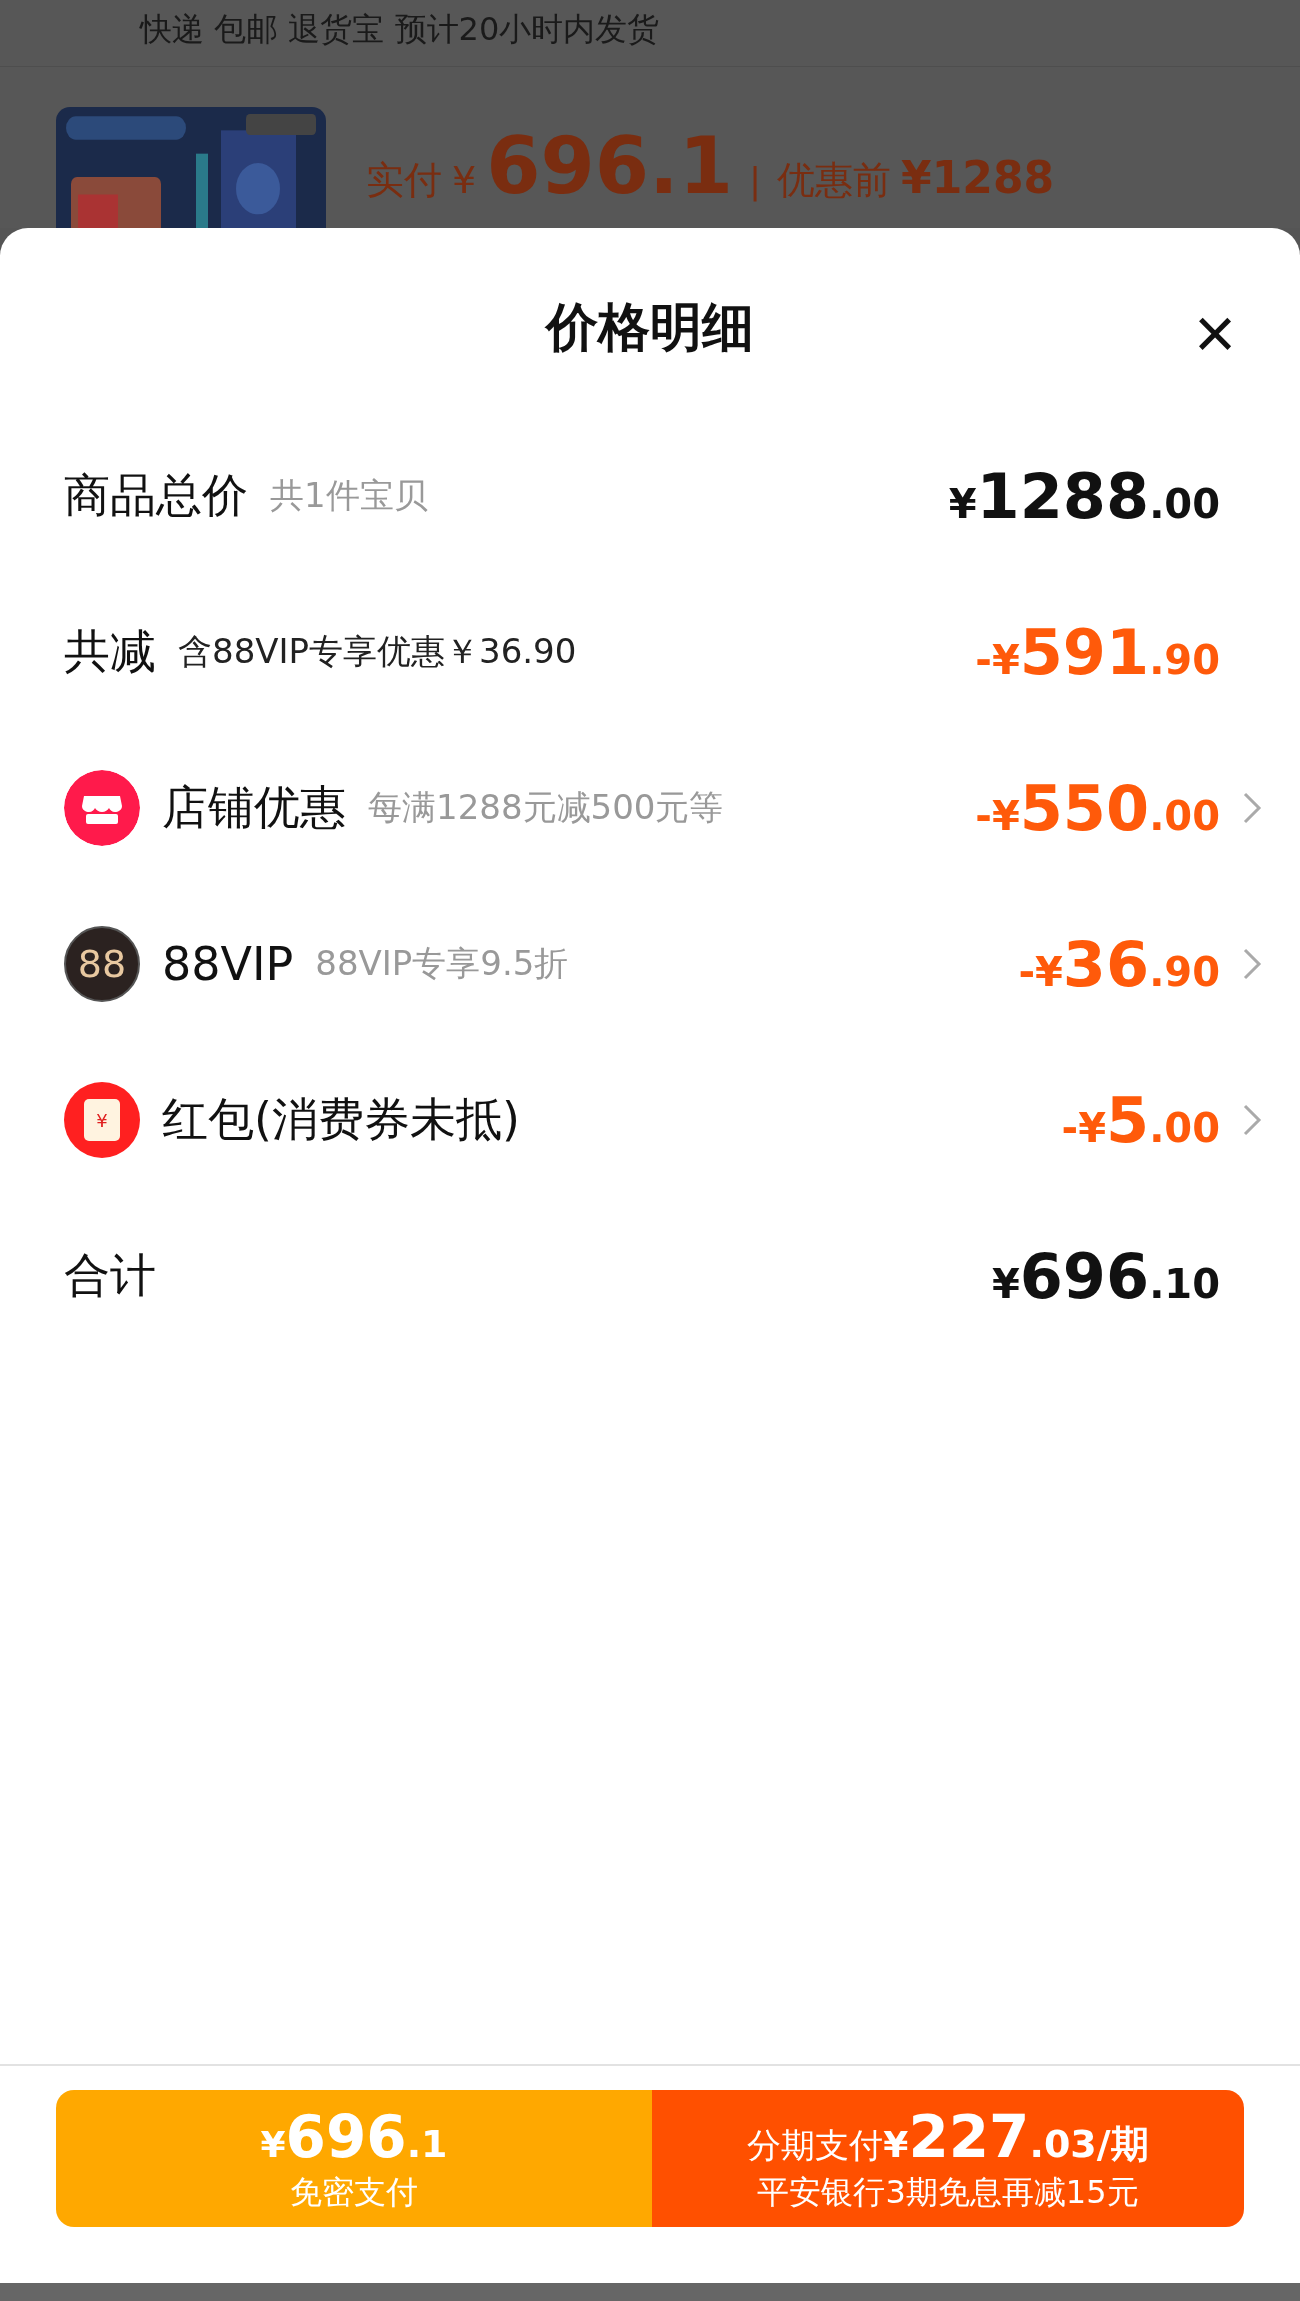  I want to click on paid-currency: ¥, so click(464, 180).